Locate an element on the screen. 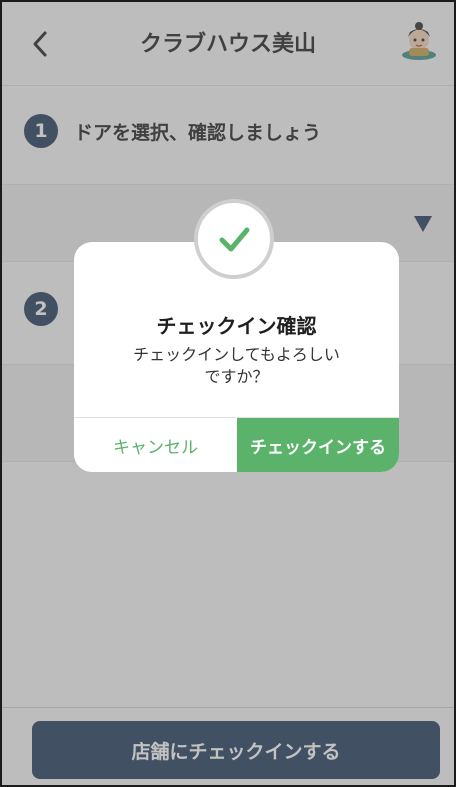 The height and width of the screenshot is (787, 456). dialog-actions: キャンセル チェックインする is located at coordinates (236, 444).